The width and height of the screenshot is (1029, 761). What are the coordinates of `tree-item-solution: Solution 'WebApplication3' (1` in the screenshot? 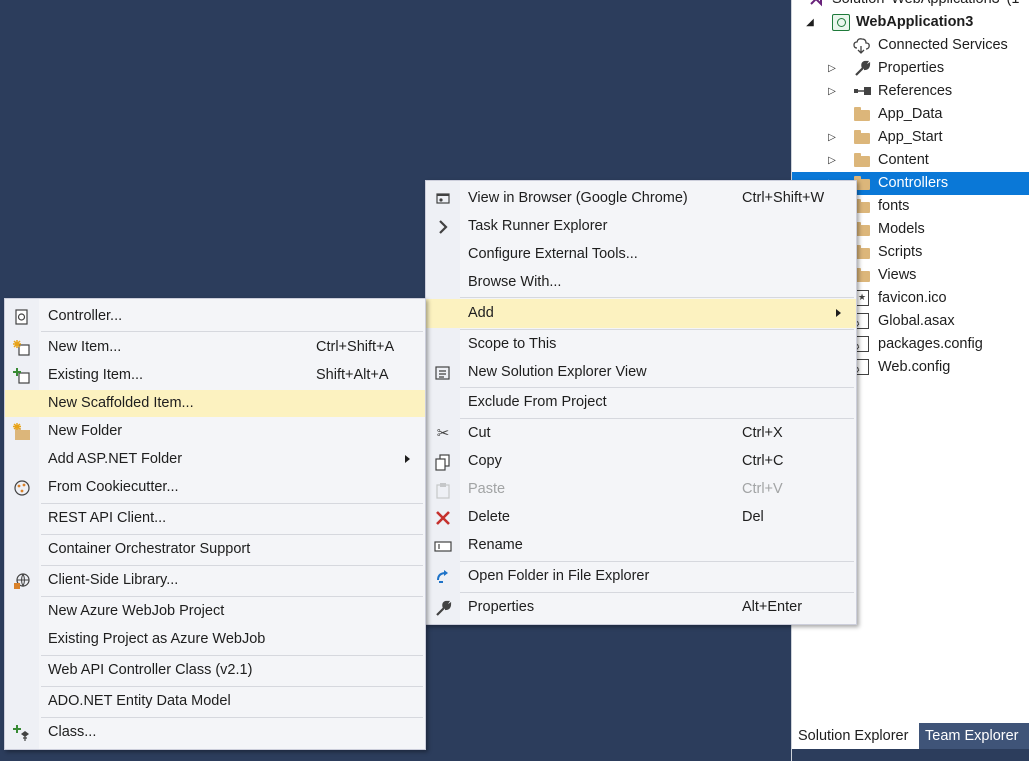 It's located at (910, 5).